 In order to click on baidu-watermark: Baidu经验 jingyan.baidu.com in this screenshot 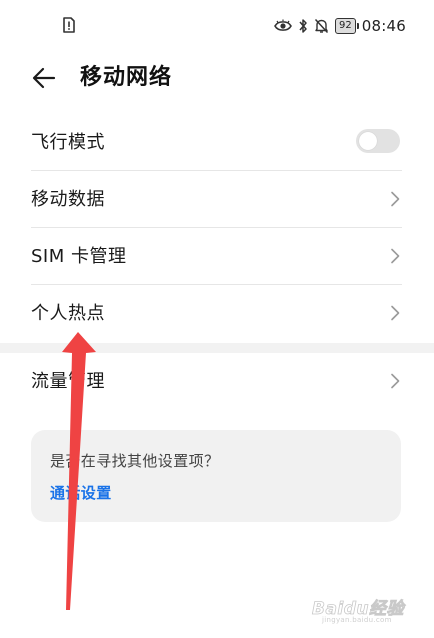, I will do `click(360, 606)`.